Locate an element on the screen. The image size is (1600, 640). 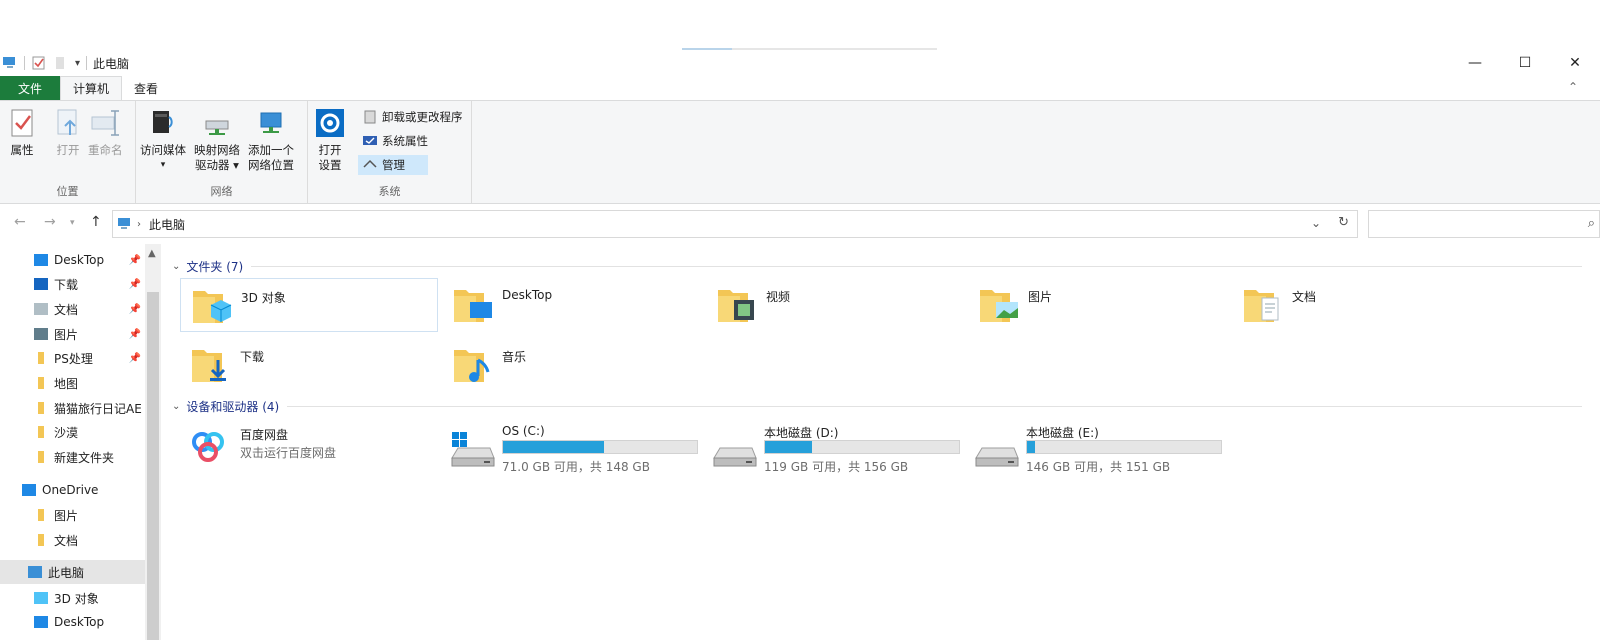
system-group-label: 系统 is located at coordinates (389, 191).